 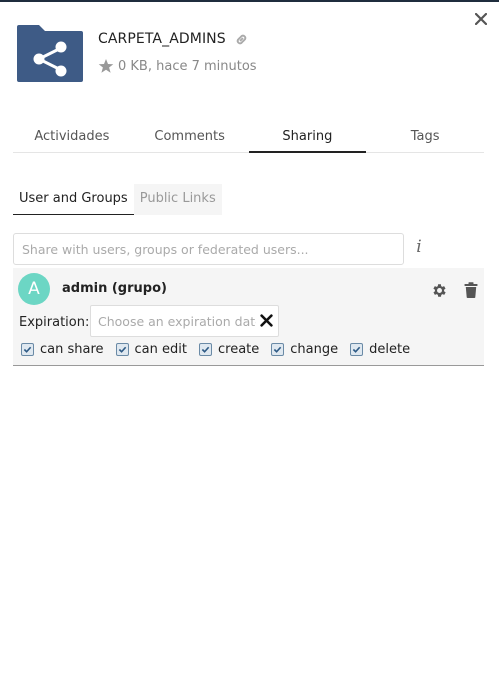 I want to click on sidebar-tabs: Actividades Comments Sharing Tags, so click(x=248, y=139).